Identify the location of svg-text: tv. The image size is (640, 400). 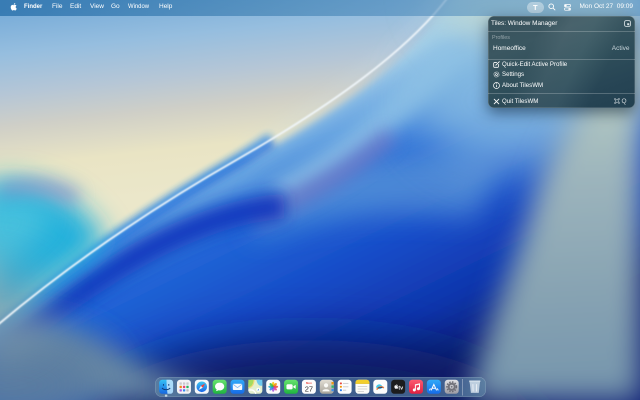
(400, 388).